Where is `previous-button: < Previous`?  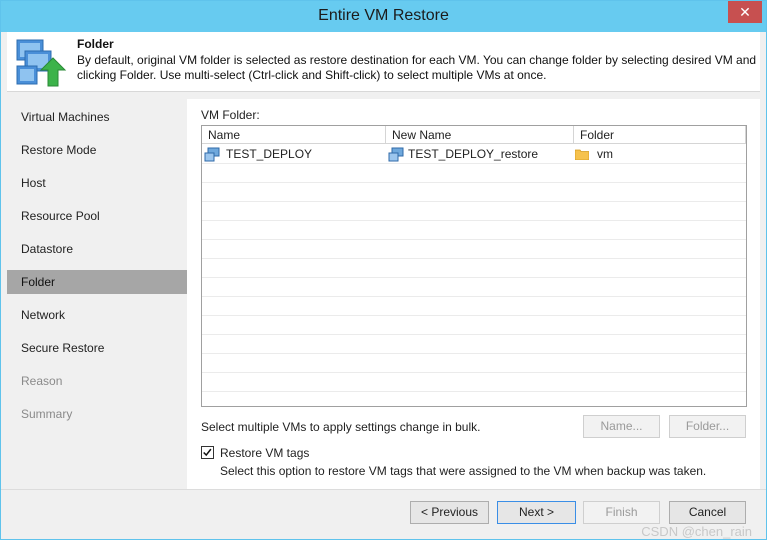
previous-button: < Previous is located at coordinates (449, 512).